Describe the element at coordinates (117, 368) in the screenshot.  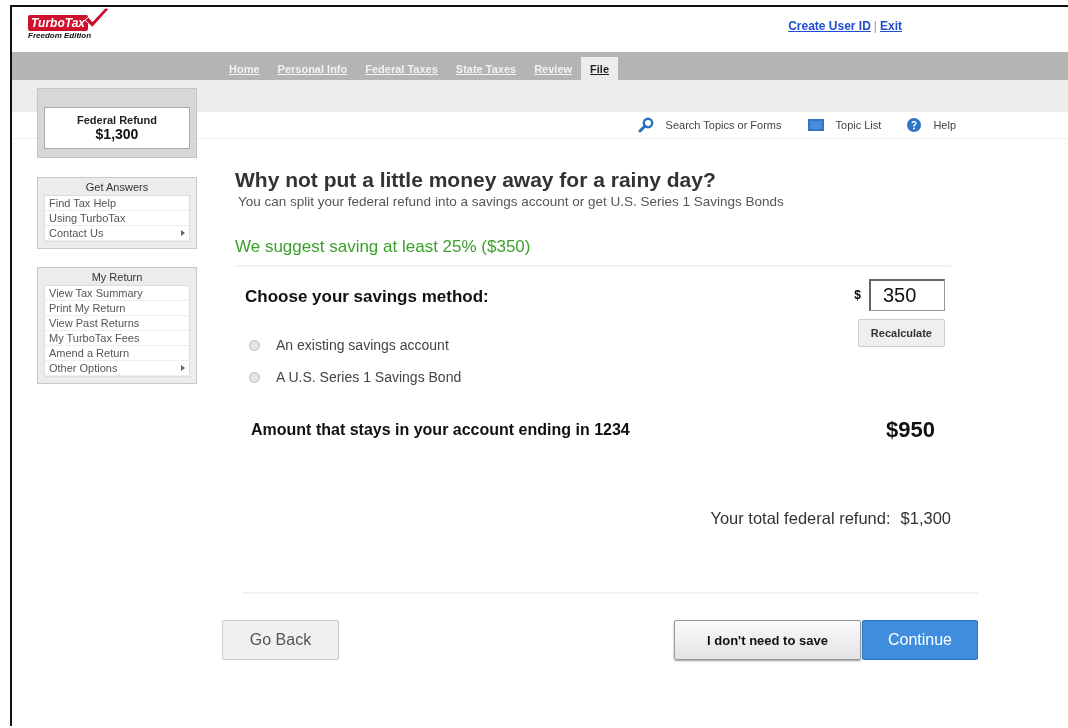
I see `sidebar-link: Other Options` at that location.